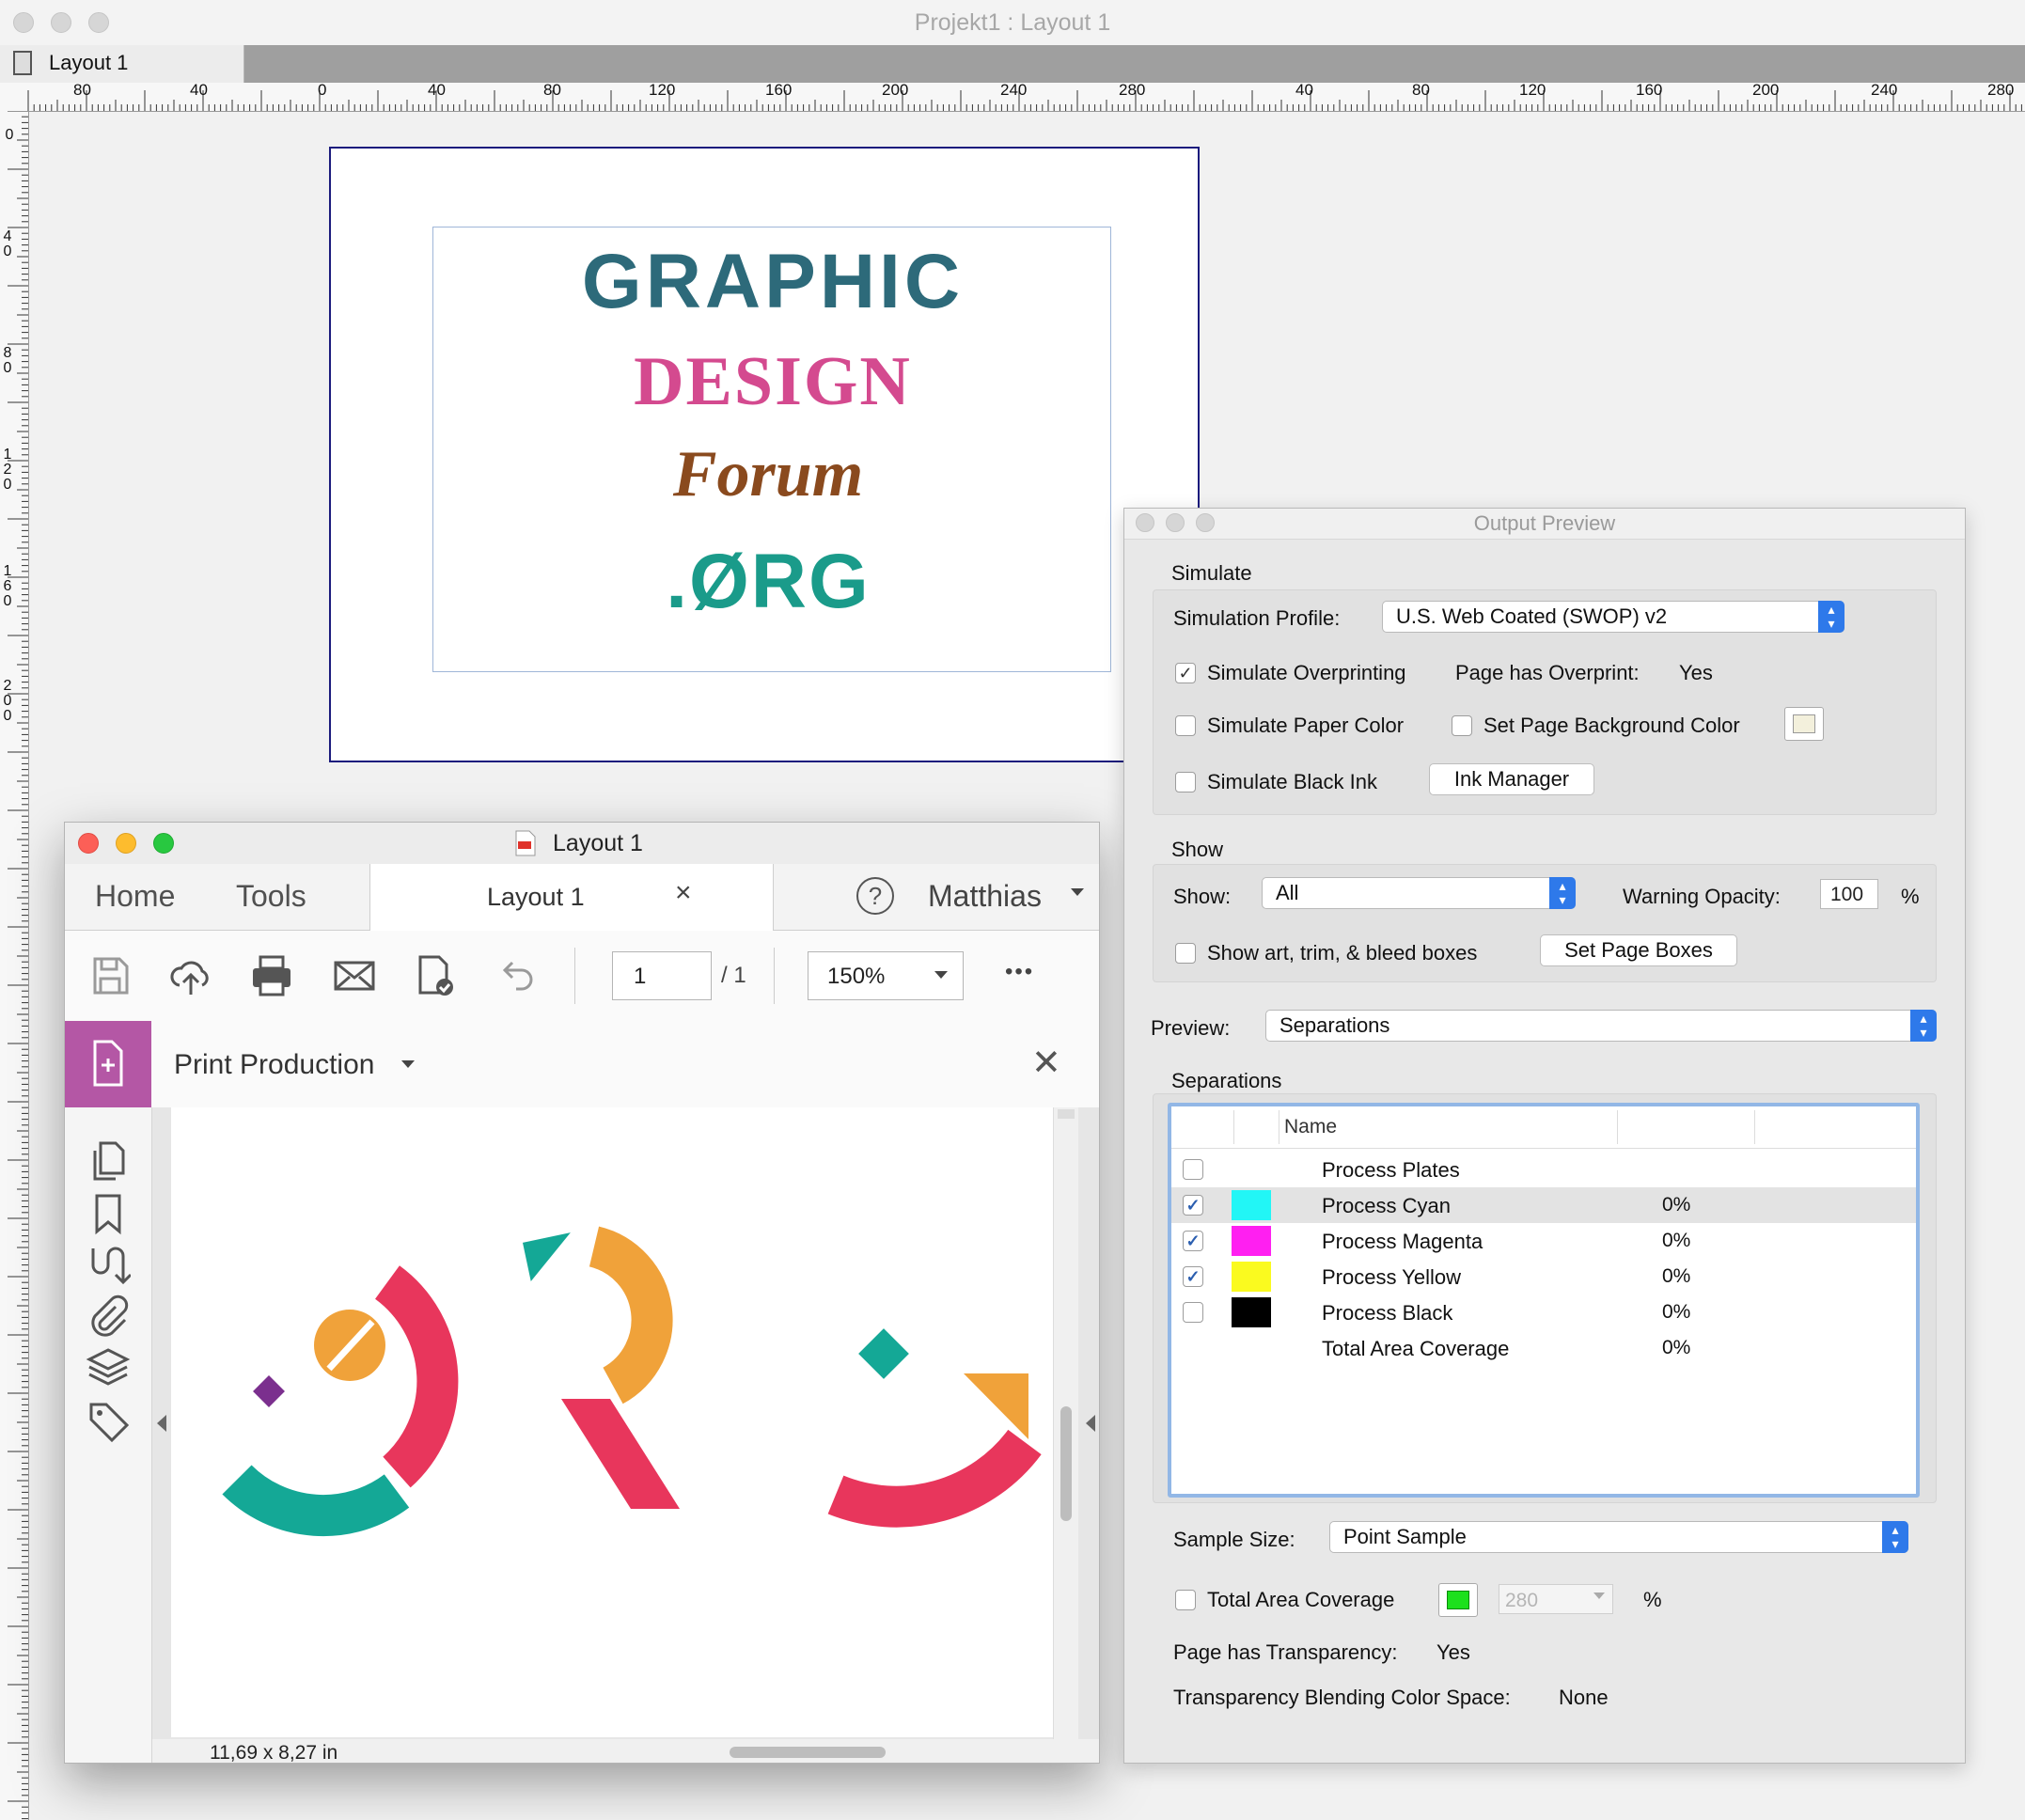  Describe the element at coordinates (108, 1162) in the screenshot. I see `pages-icon` at that location.